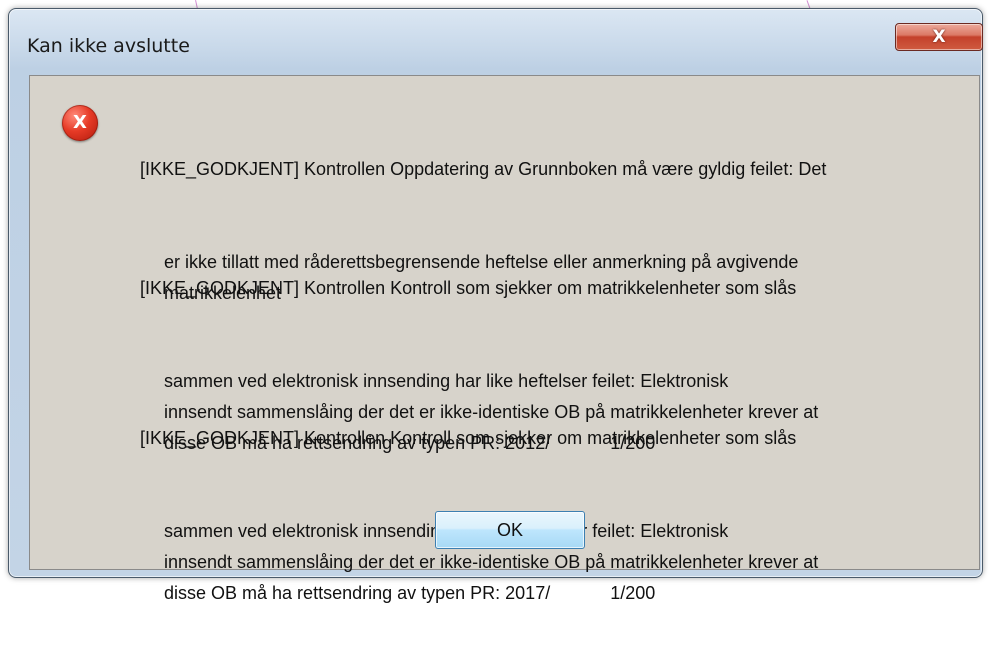  I want to click on close-button: X, so click(939, 37).